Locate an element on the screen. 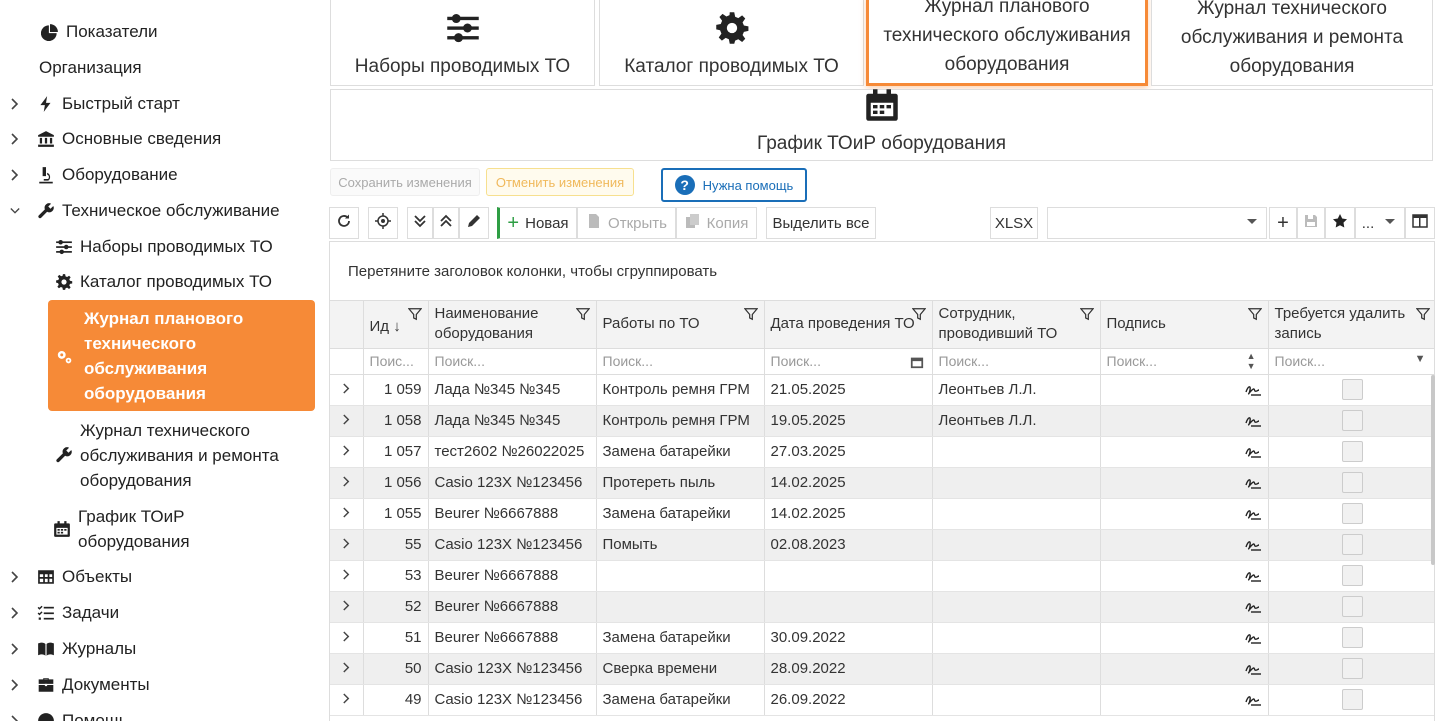 This screenshot has width=1442, height=721. cell-id: 53 is located at coordinates (396, 576).